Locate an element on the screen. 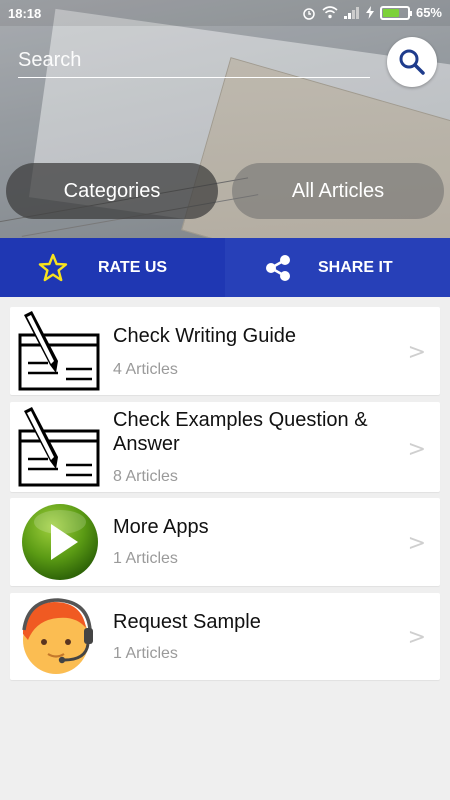 This screenshot has height=800, width=450. status-icons: 65% is located at coordinates (372, 12).